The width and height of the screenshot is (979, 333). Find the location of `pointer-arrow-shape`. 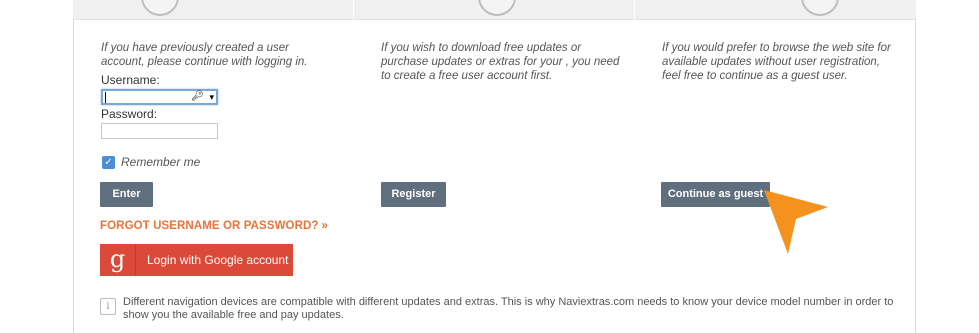

pointer-arrow-shape is located at coordinates (796, 222).